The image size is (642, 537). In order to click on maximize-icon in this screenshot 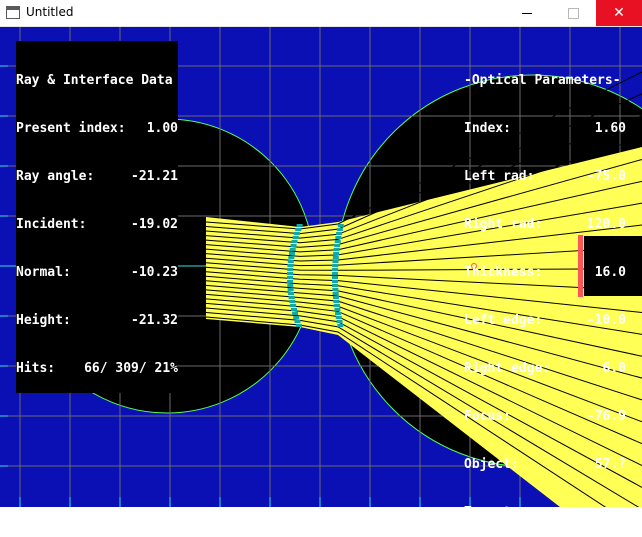, I will do `click(573, 13)`.